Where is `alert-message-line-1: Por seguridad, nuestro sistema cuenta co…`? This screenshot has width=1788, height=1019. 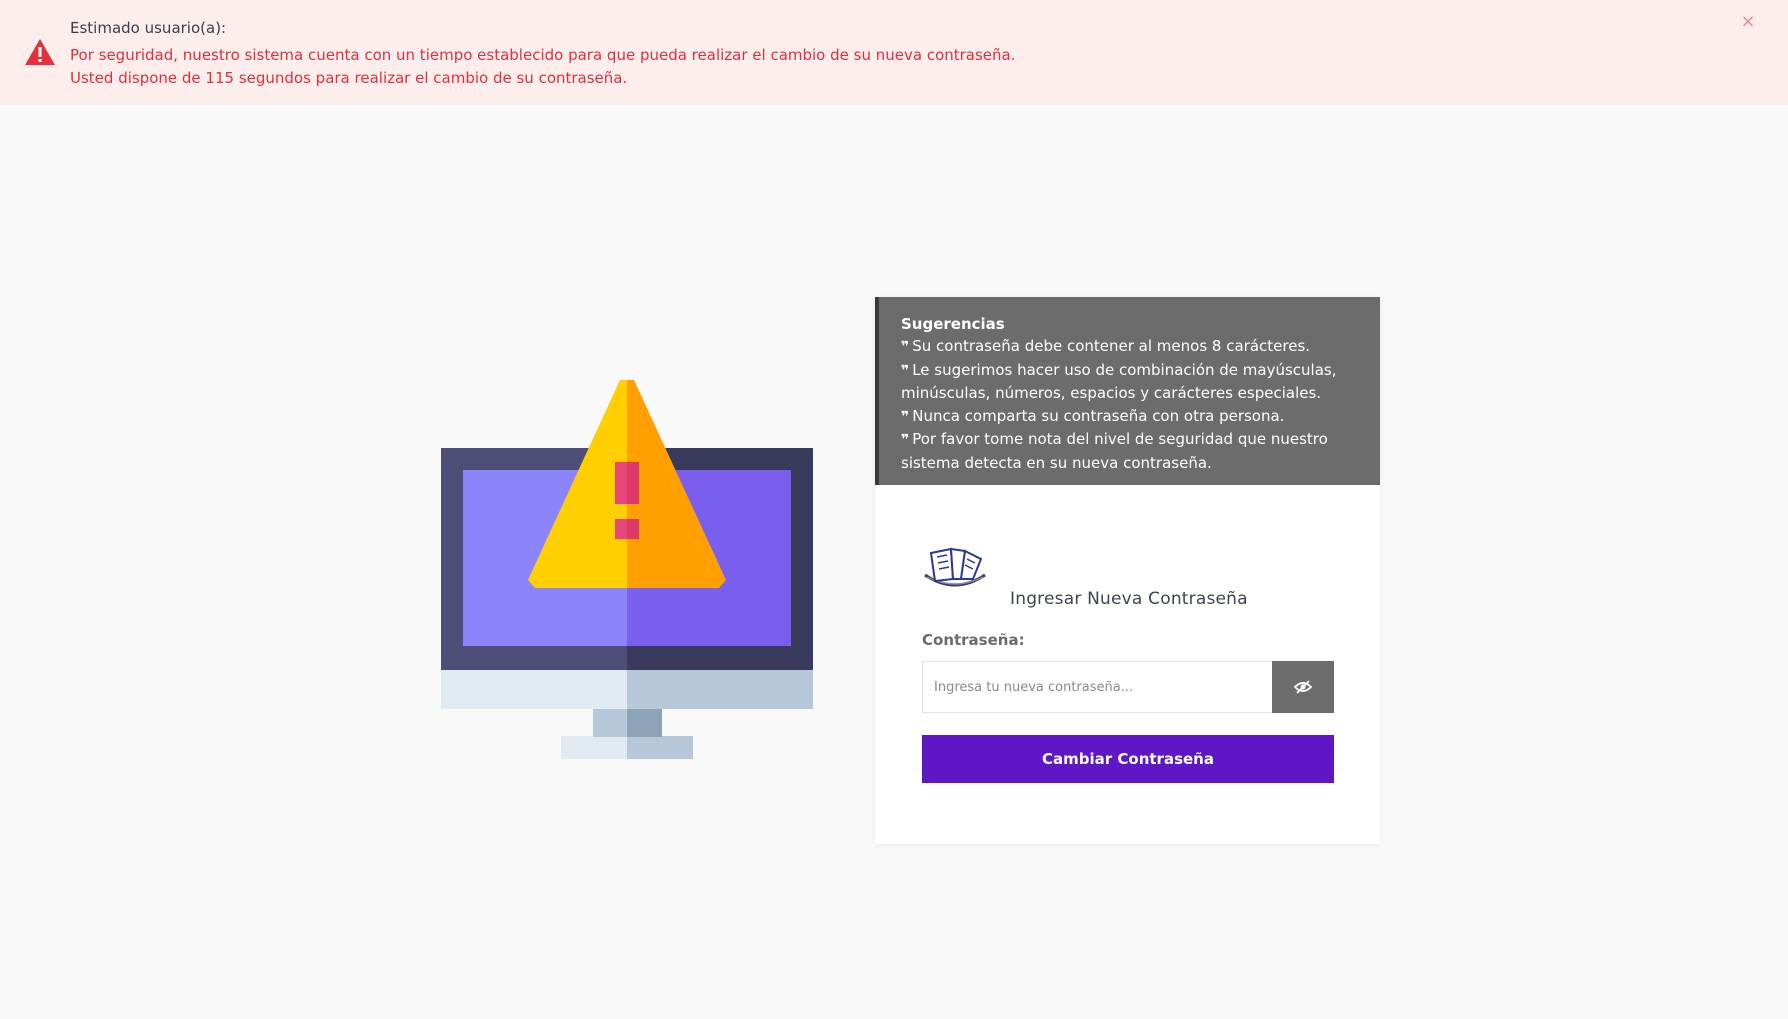 alert-message-line-1: Por seguridad, nuestro sistema cuenta co… is located at coordinates (543, 55).